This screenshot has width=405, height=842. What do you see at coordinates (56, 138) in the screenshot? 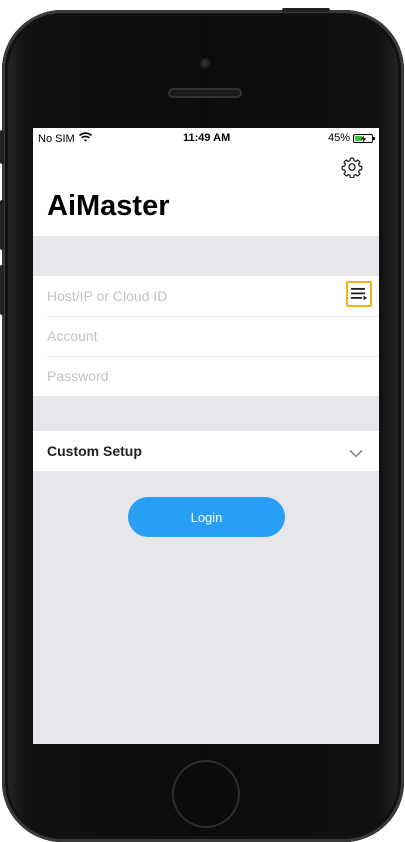
I see `carrier-label: No SIM` at bounding box center [56, 138].